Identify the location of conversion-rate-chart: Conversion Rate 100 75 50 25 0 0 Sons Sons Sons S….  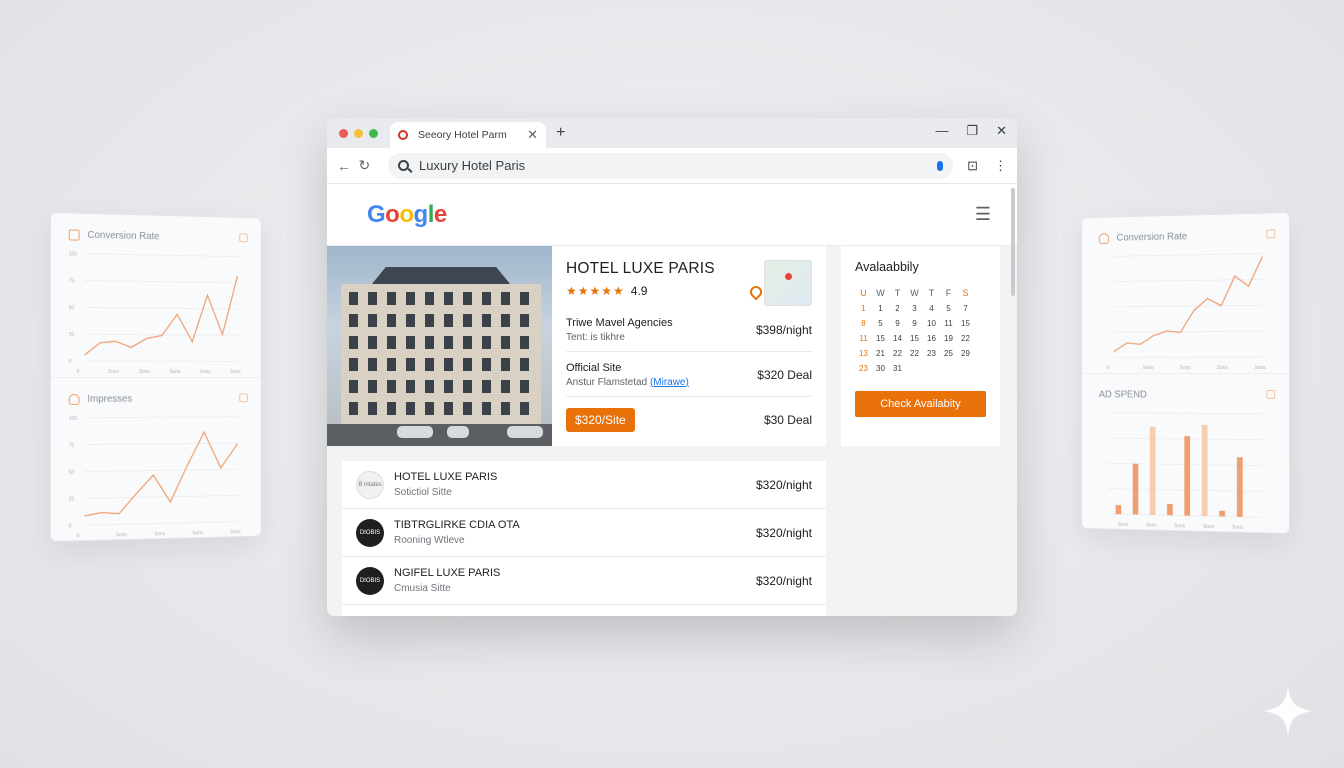
(156, 295).